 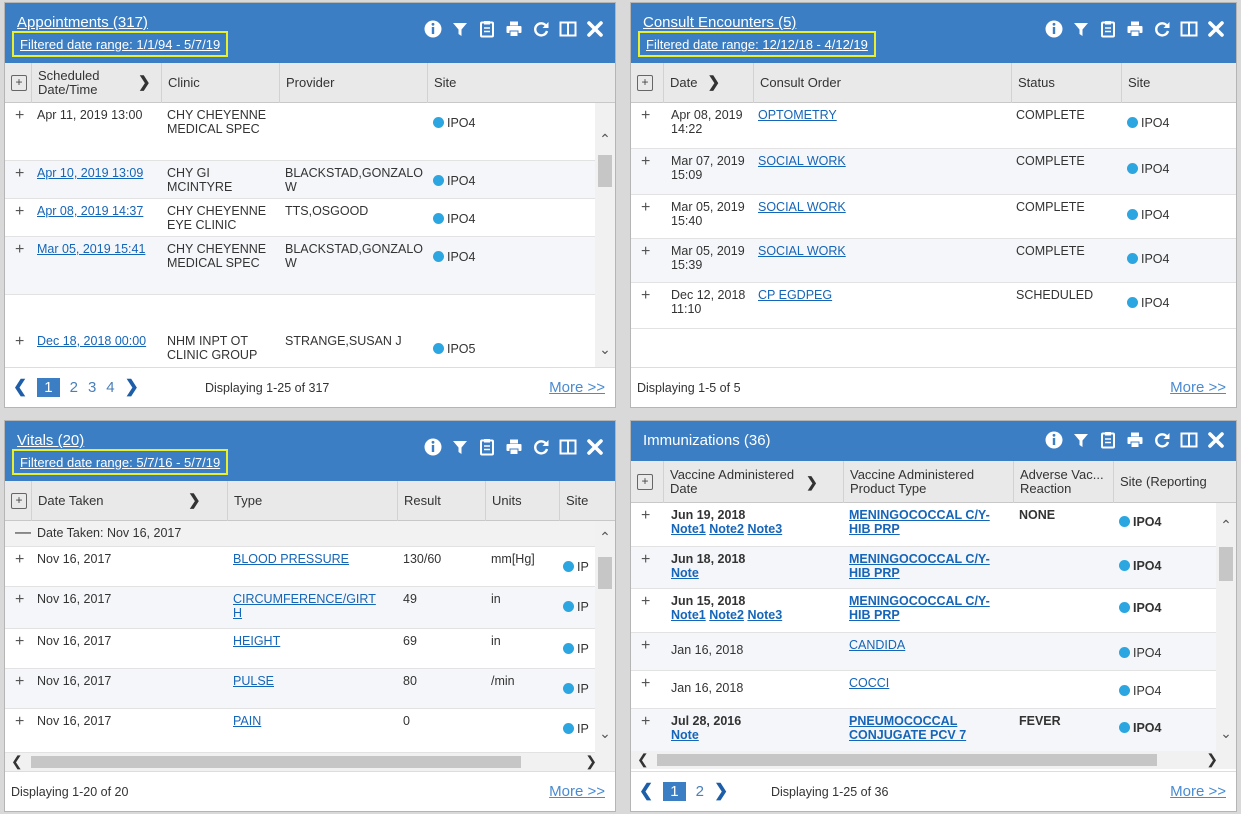 What do you see at coordinates (132, 387) in the screenshot?
I see `next-page-icon: ❯` at bounding box center [132, 387].